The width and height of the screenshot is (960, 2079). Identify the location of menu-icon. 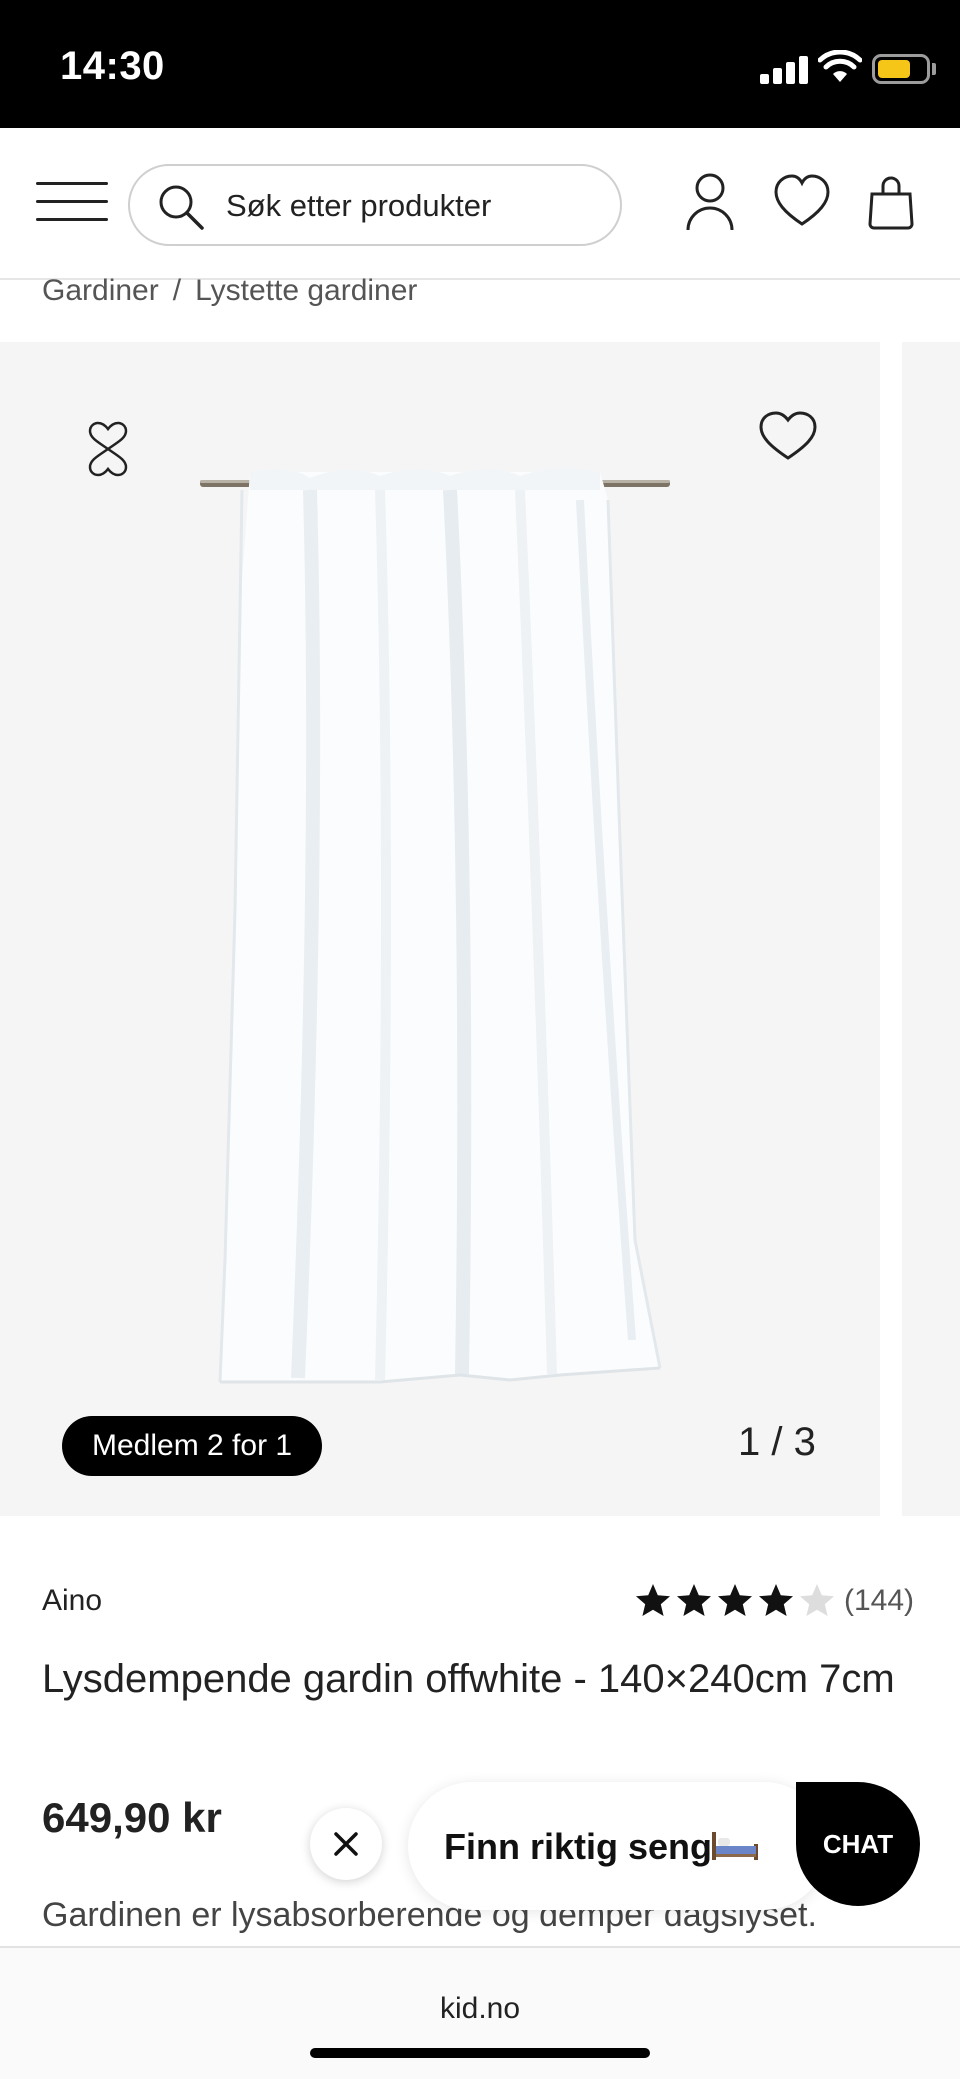
(73, 202).